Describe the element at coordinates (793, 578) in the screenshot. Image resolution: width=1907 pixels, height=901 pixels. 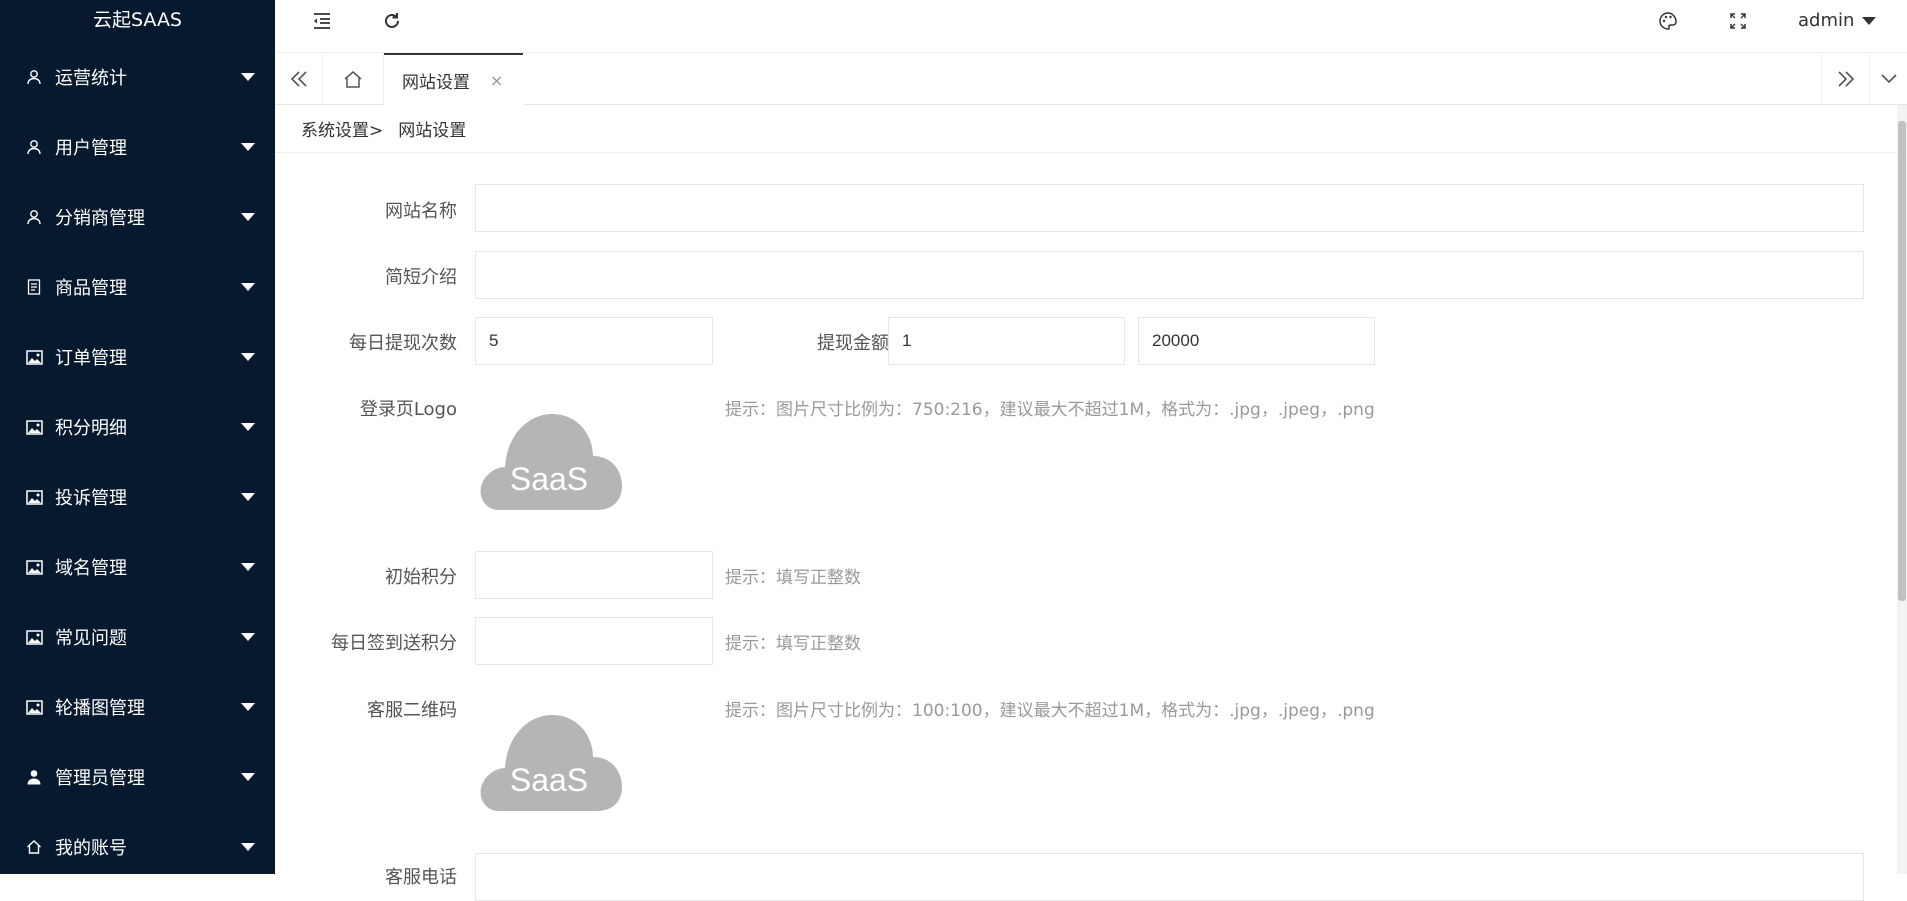
I see `initial-points-hint: 提示：填写正整数` at that location.